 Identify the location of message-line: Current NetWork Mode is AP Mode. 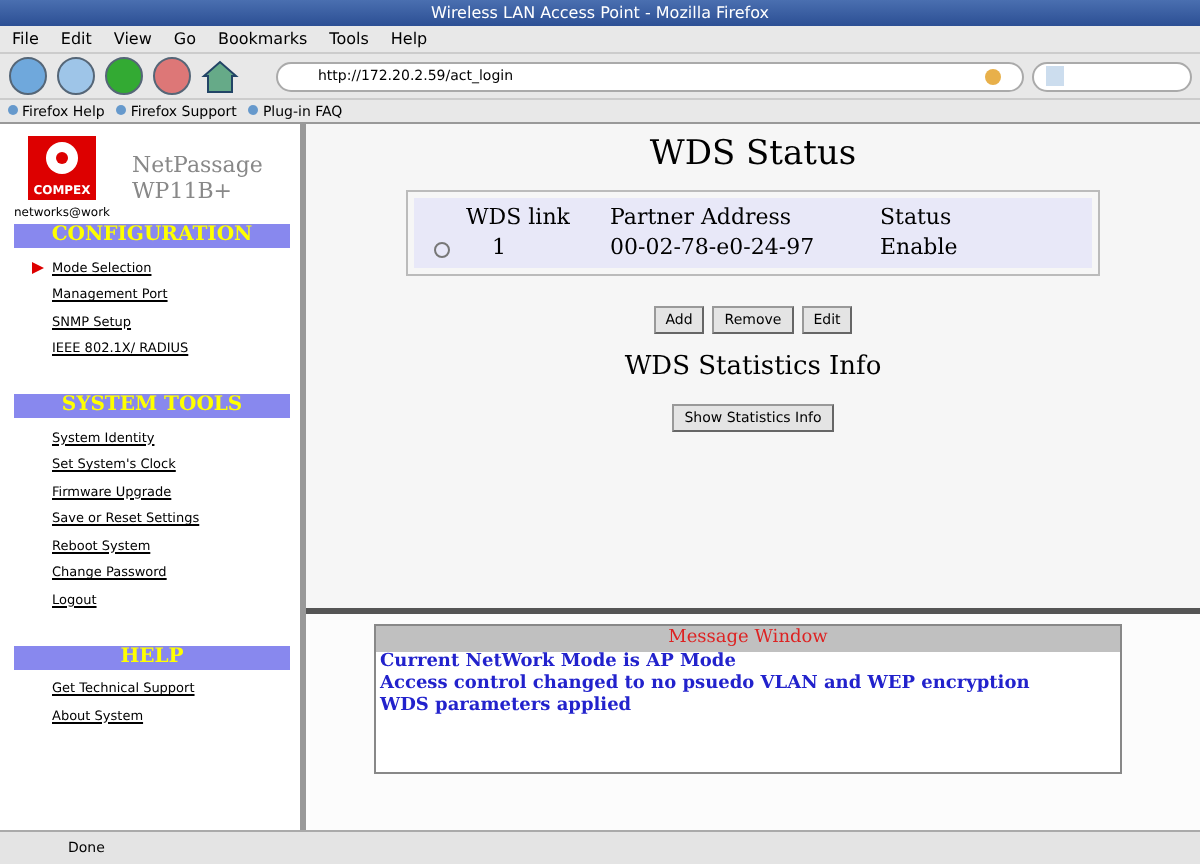
(558, 663).